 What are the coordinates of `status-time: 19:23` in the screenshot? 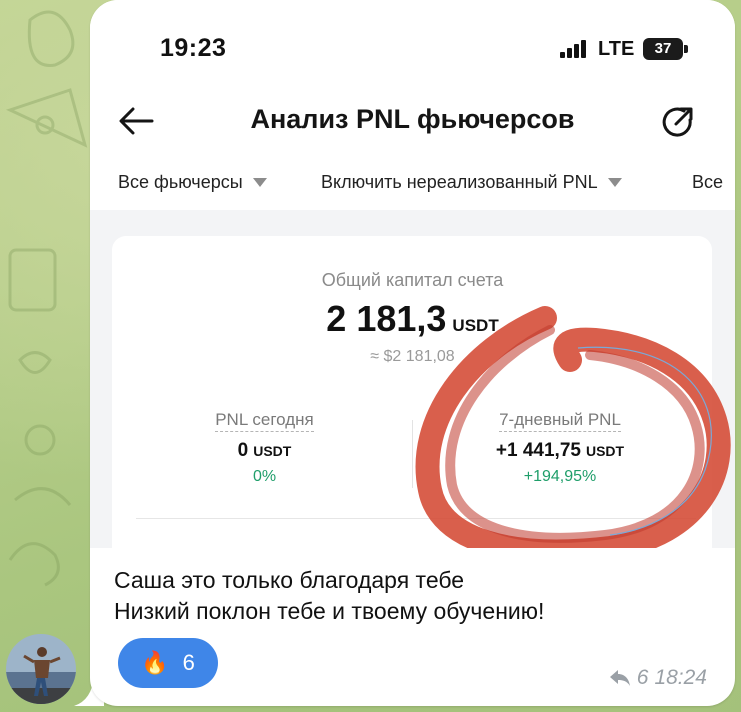 It's located at (193, 48).